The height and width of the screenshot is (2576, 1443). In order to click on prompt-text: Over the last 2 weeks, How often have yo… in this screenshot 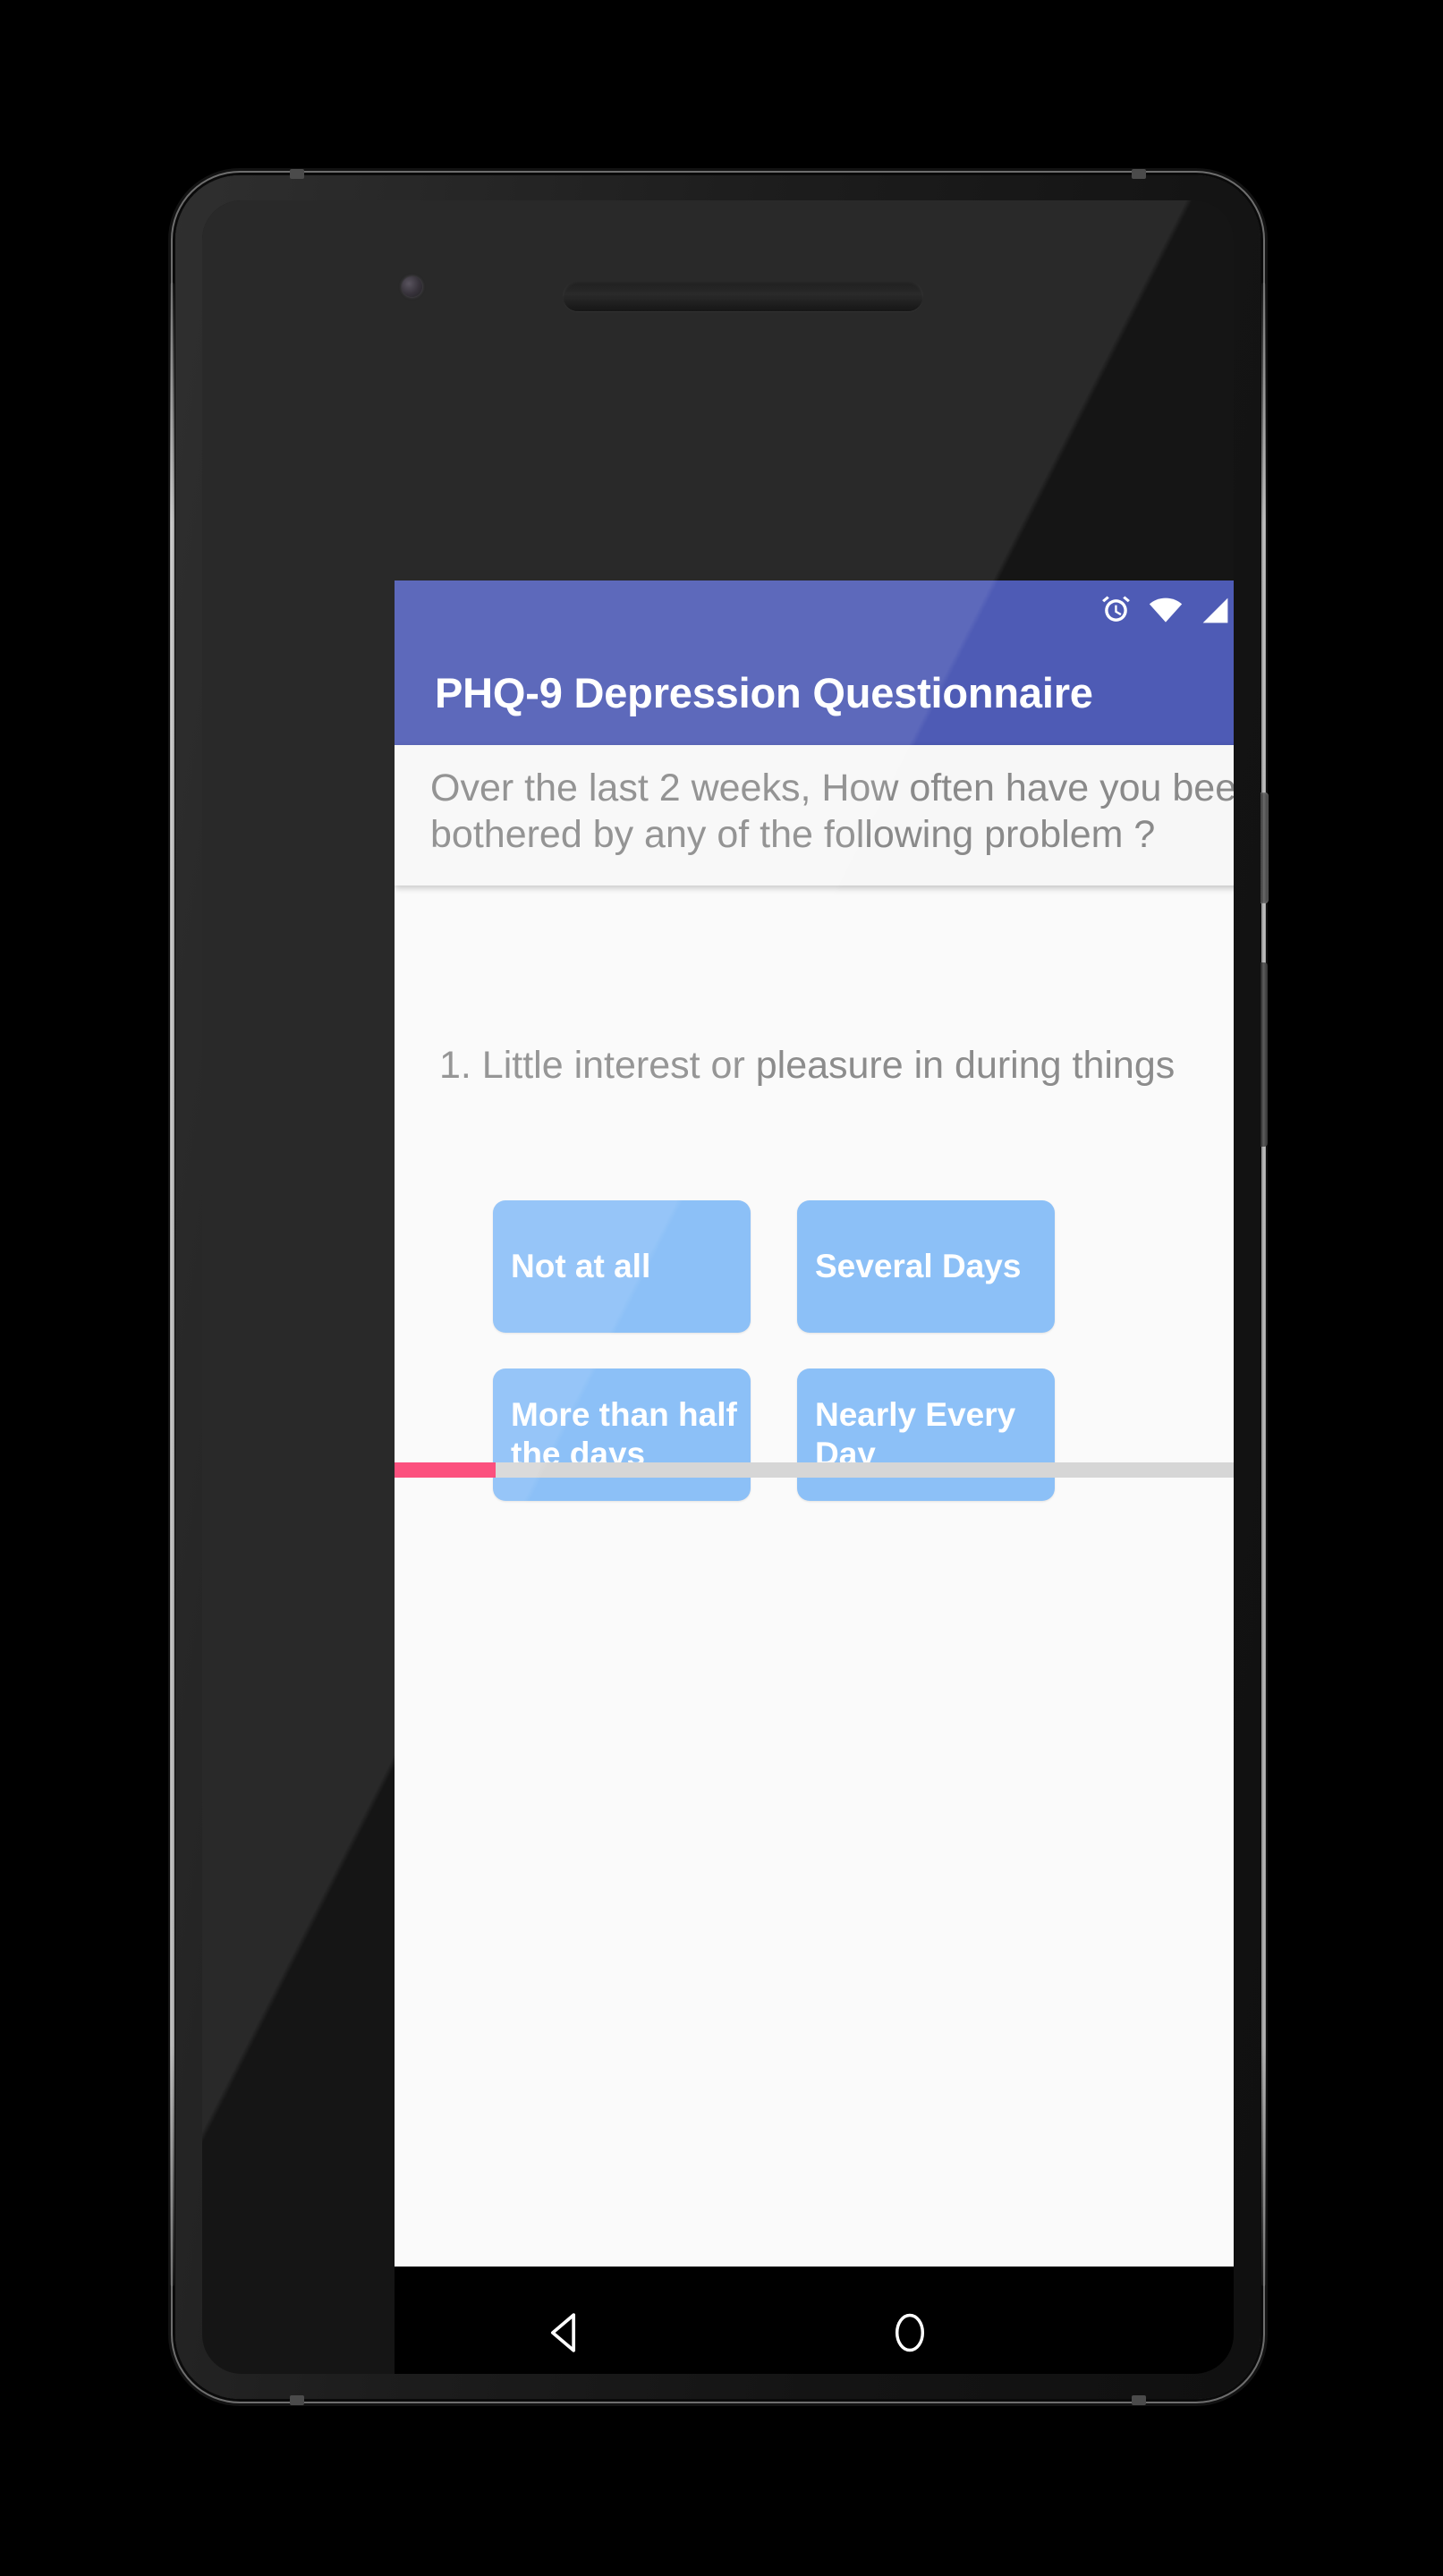, I will do `click(832, 812)`.